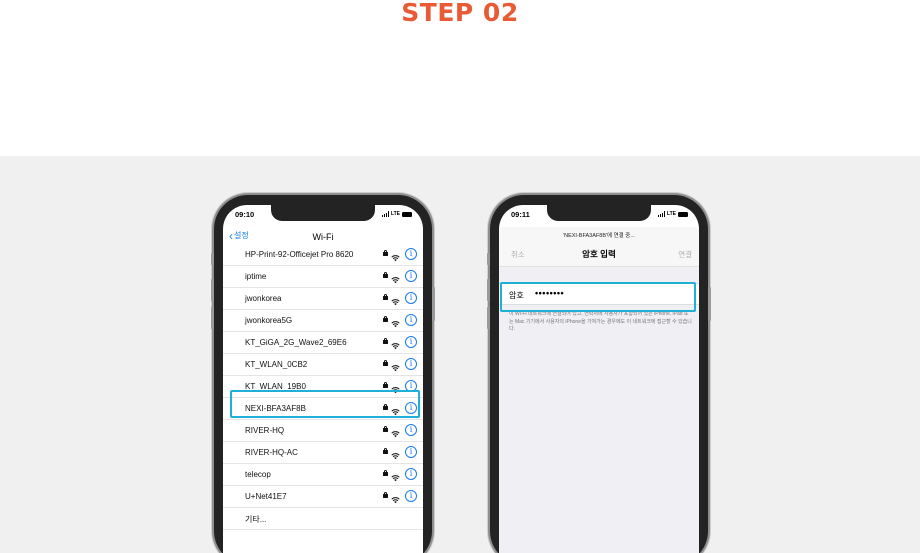  Describe the element at coordinates (599, 247) in the screenshot. I see `password-sheet-header: 'NEXI-BFA3AF8B'에 연결 중... 취소 암호 입력 연결` at that location.